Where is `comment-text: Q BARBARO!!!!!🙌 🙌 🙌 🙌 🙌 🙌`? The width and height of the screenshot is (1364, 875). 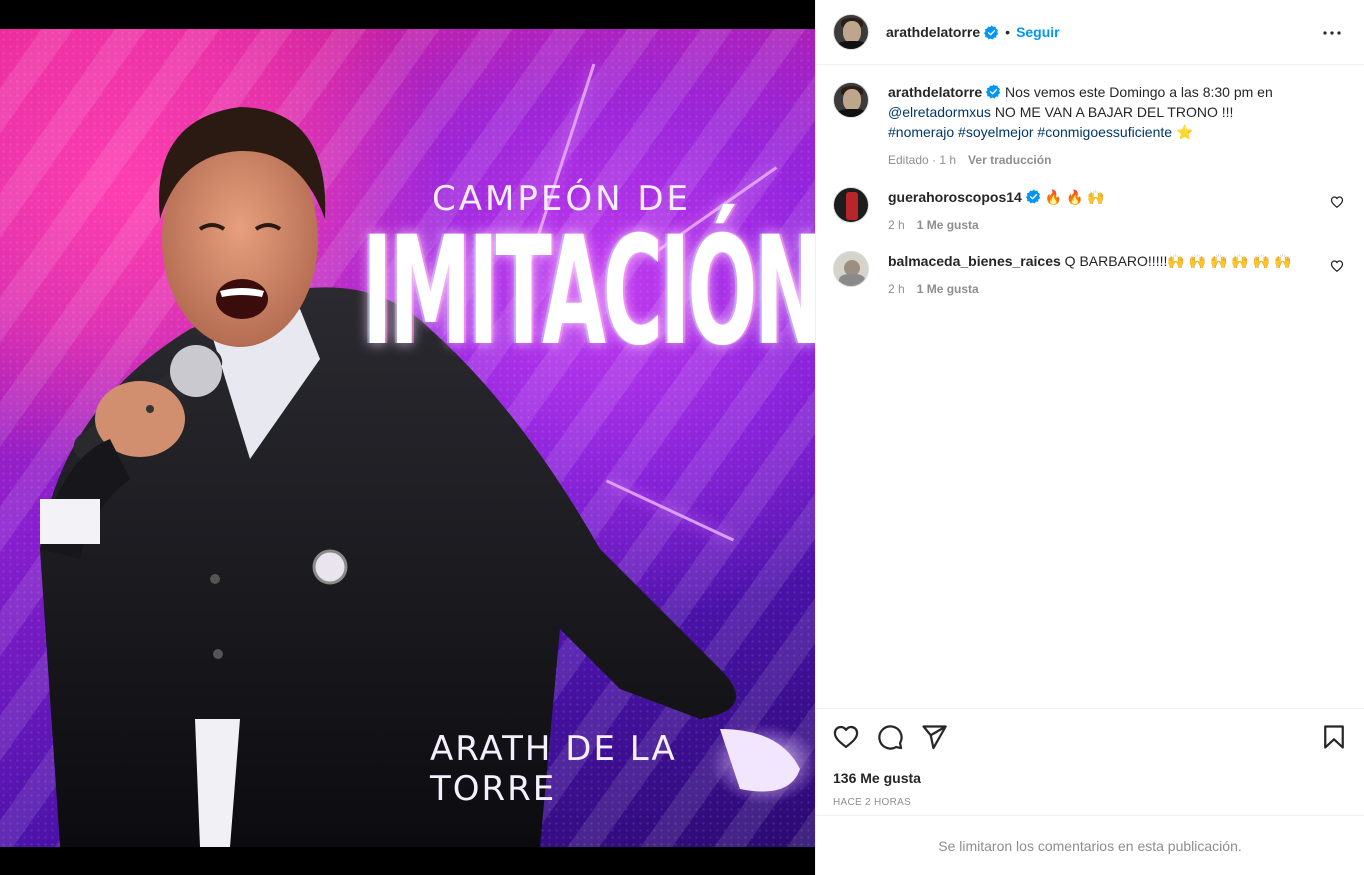
comment-text: Q BARBARO!!!!!🙌 🙌 🙌 🙌 🙌 🙌 is located at coordinates (1178, 261).